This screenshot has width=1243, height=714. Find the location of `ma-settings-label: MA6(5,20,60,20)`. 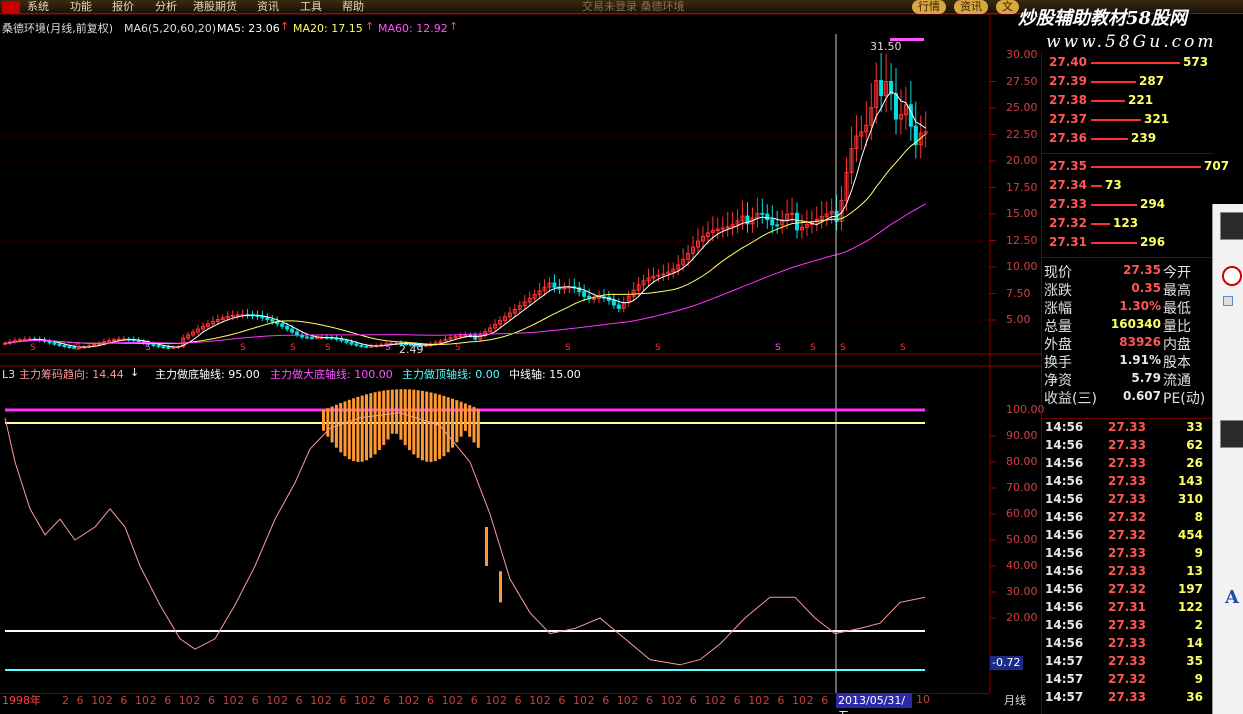

ma-settings-label: MA6(5,20,60,20) is located at coordinates (170, 28).